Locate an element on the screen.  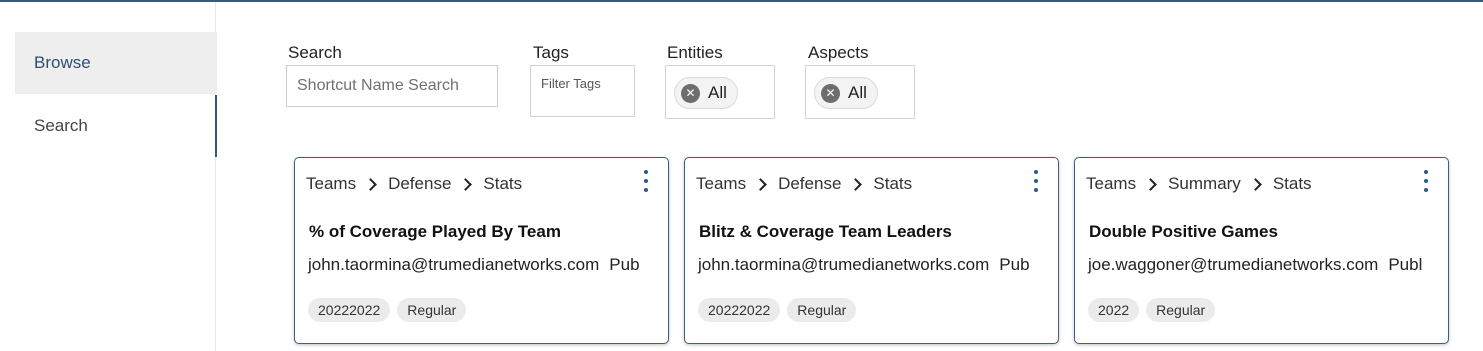
shortcut-search-input is located at coordinates (392, 86).